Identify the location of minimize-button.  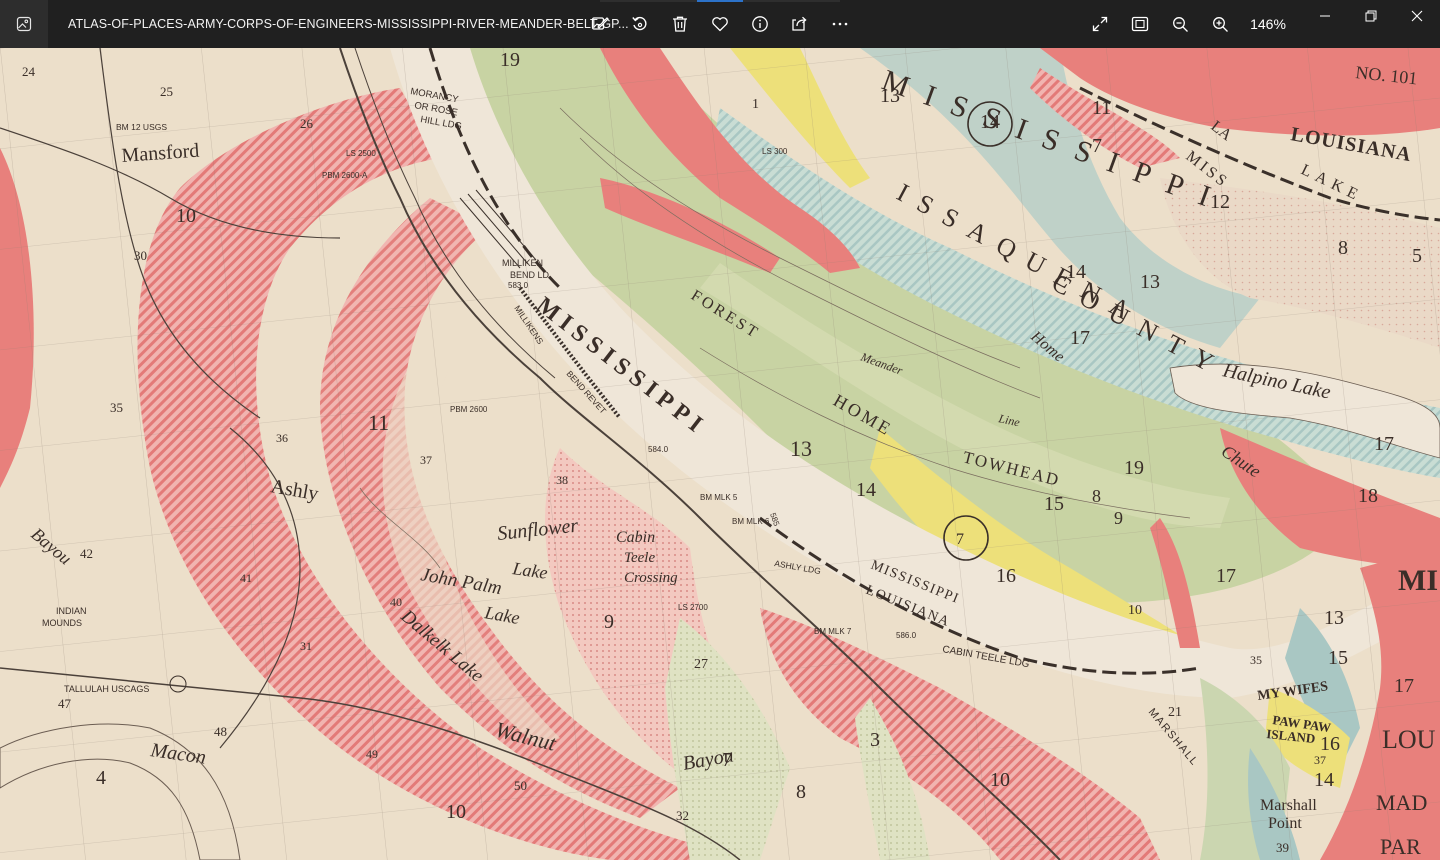
(1325, 16).